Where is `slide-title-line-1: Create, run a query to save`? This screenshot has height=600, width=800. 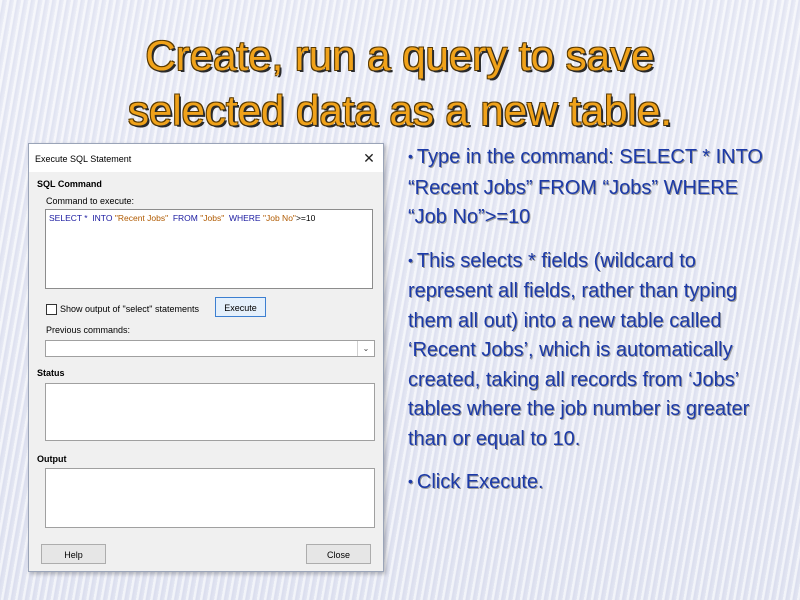 slide-title-line-1: Create, run a query to save is located at coordinates (400, 55).